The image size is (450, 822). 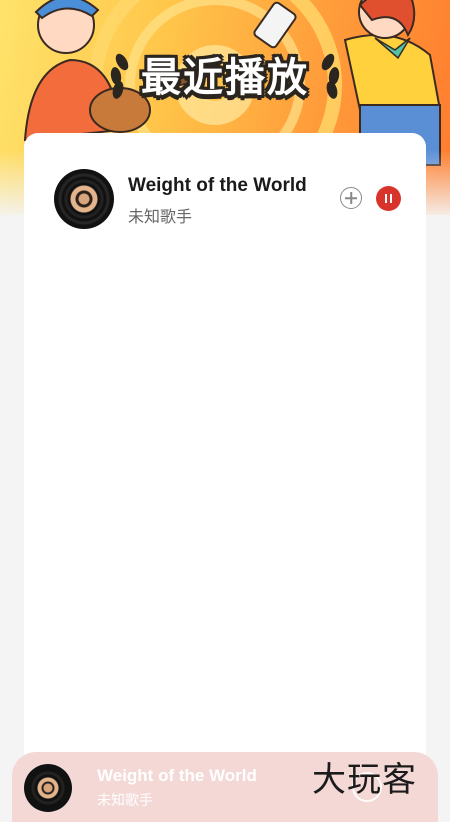 I want to click on page-title: 最近播放, so click(x=225, y=78).